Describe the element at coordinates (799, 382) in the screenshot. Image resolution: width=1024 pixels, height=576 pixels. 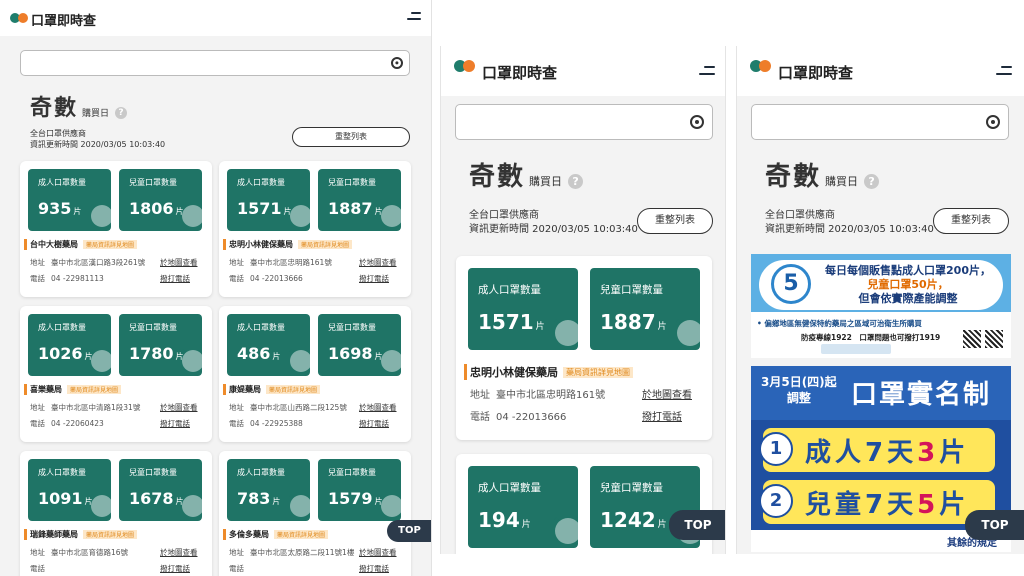
I see `poster-date: 3月5日(四)起` at that location.